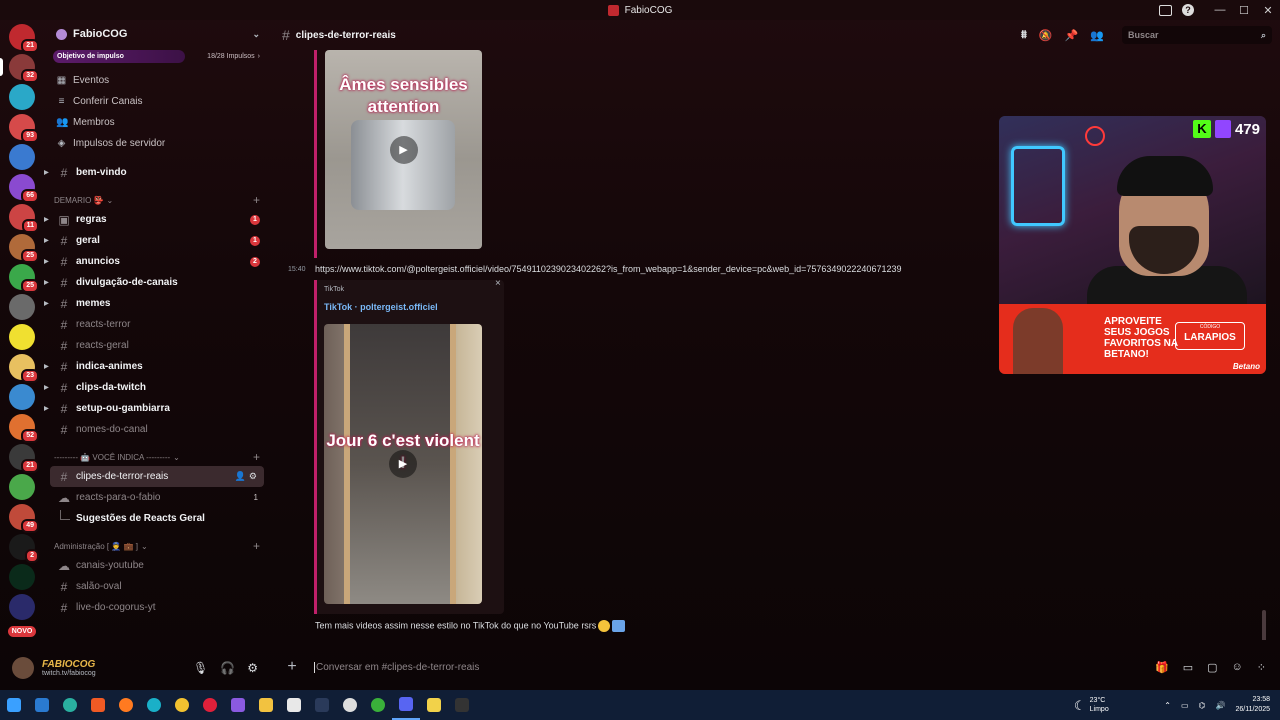 Image resolution: width=1280 pixels, height=720 pixels. I want to click on server-icon: 93, so click(24, 128).